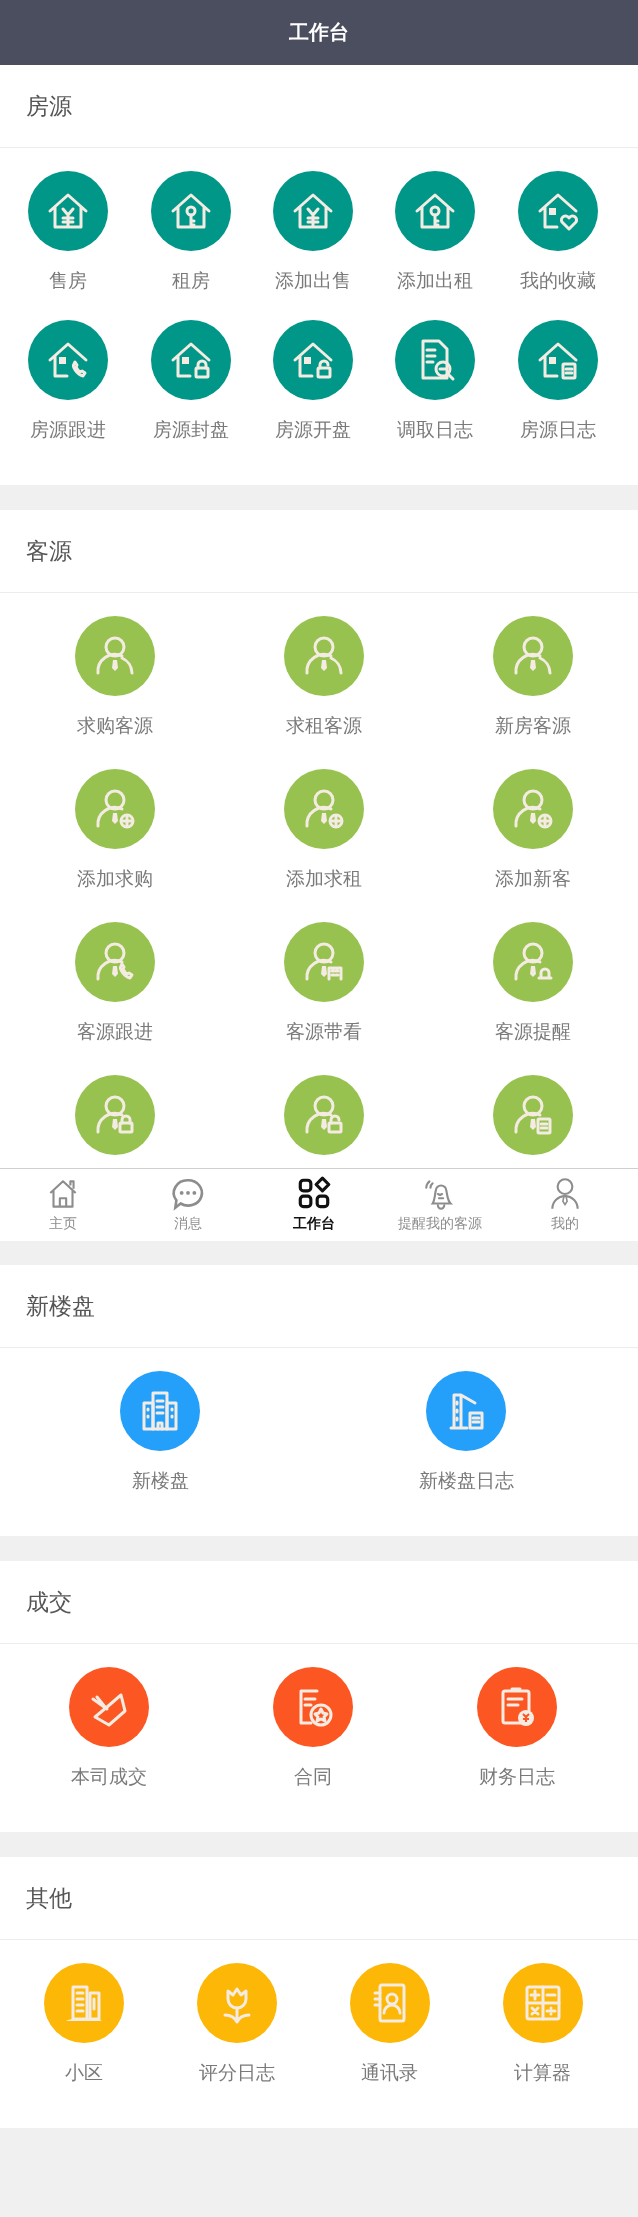  I want to click on section-title: 房源, so click(49, 106).